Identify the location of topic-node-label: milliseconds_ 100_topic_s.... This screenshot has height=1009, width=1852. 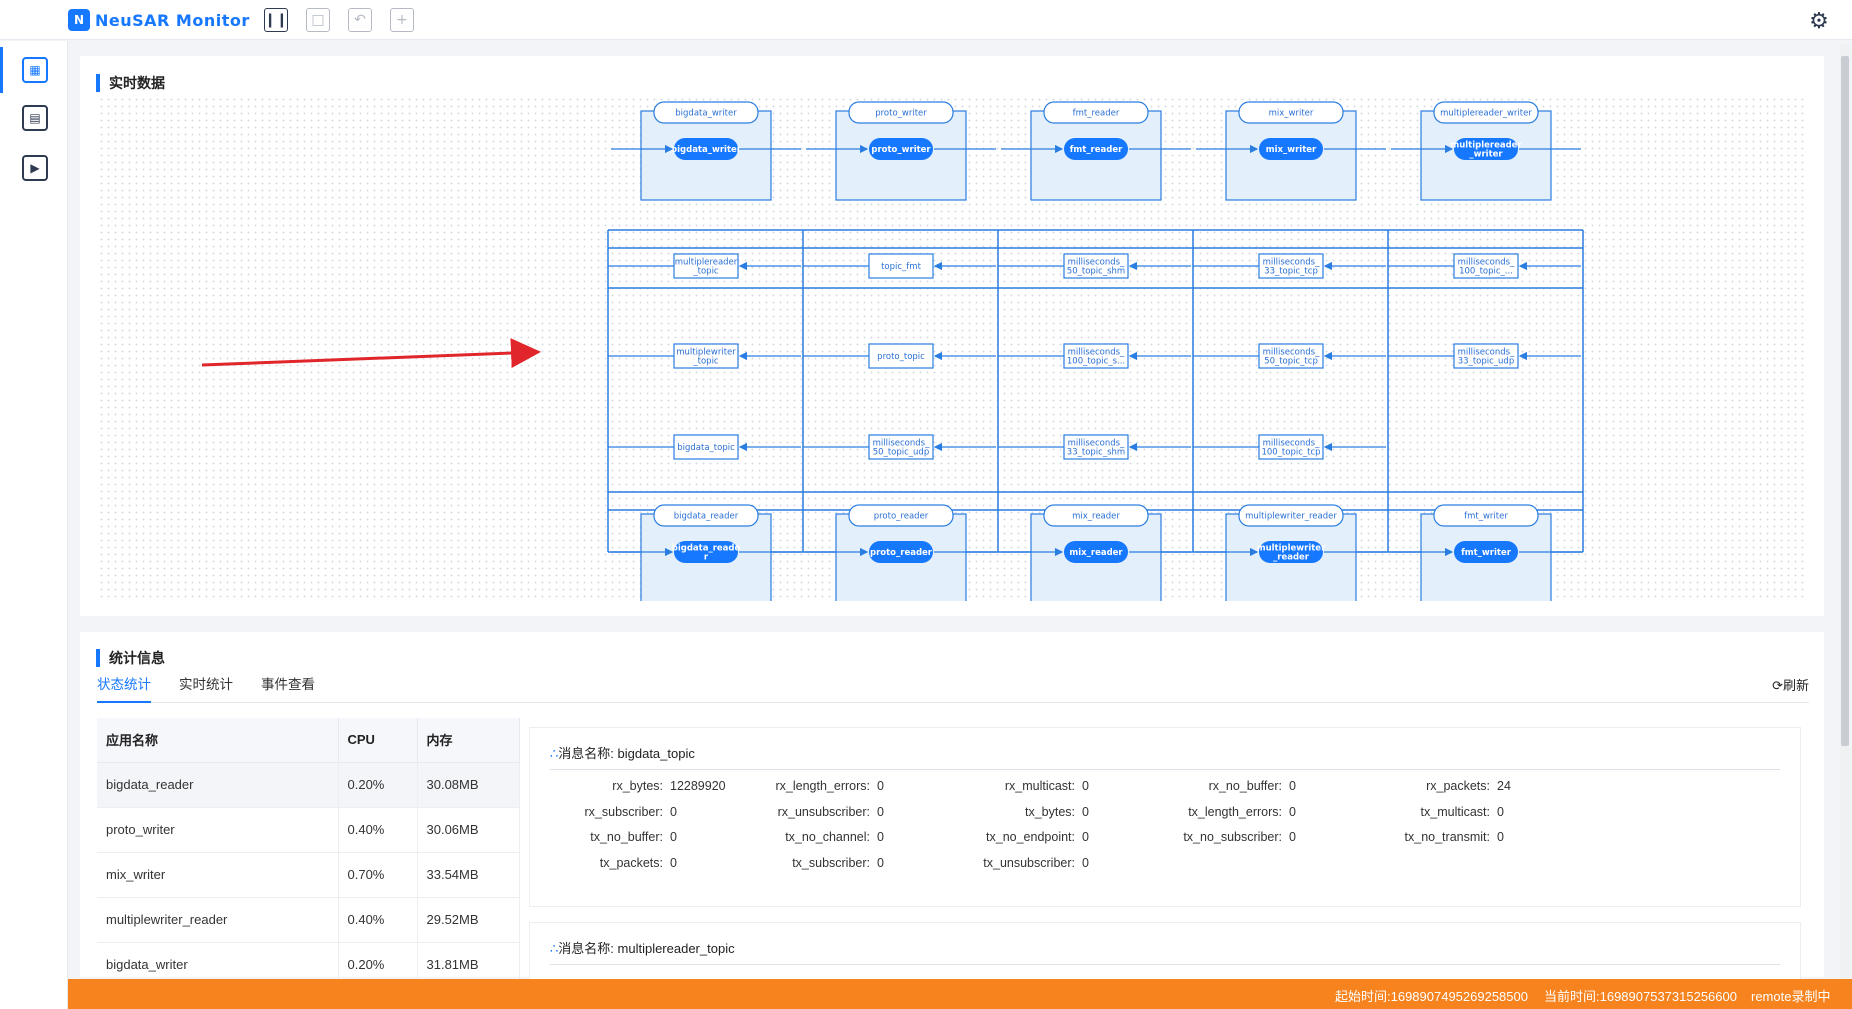
(1096, 356).